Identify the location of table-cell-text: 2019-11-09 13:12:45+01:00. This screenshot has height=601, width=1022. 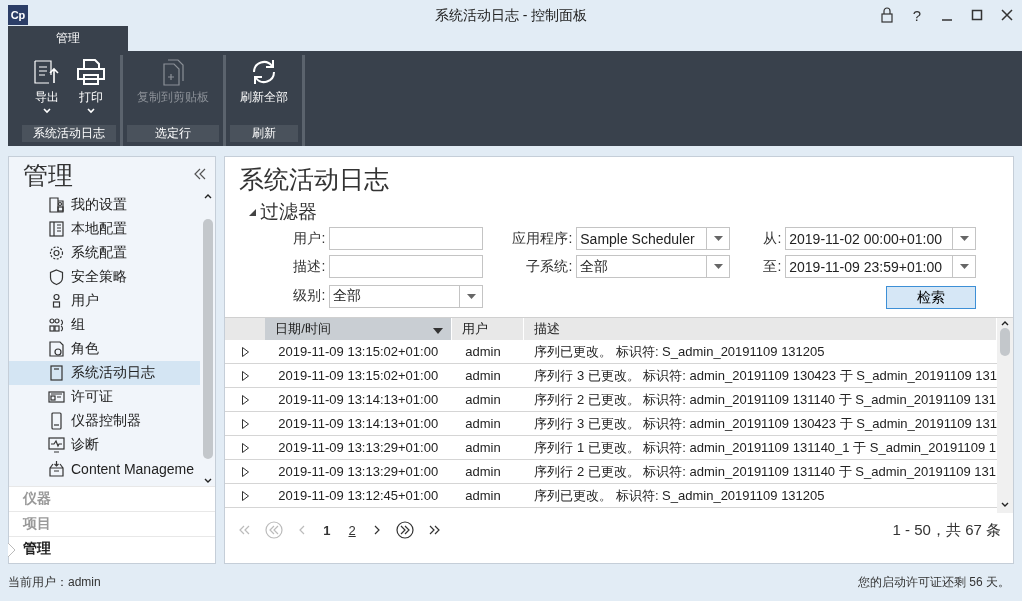
(358, 495).